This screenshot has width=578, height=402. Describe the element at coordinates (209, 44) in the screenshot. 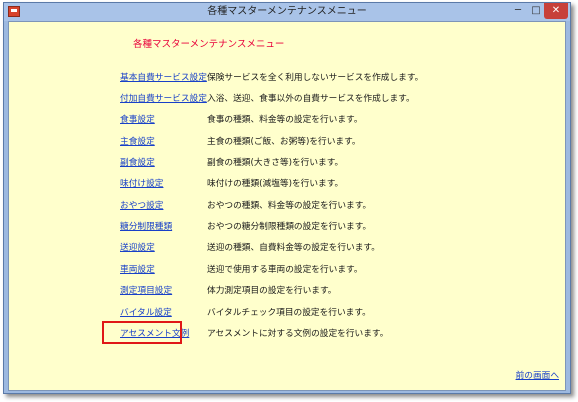

I see `page-title: 各種マスターメンテナンスメニュー` at that location.